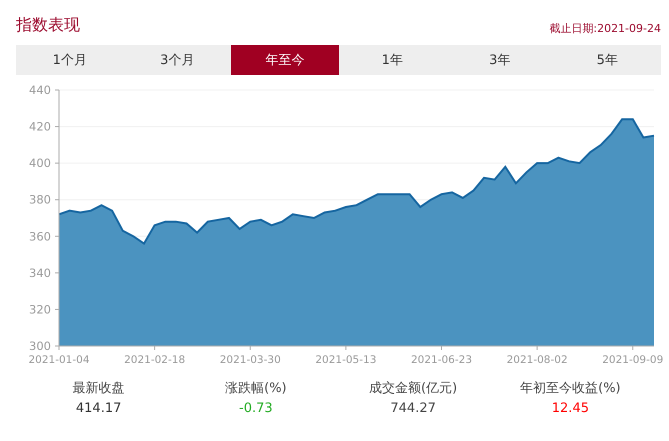 This screenshot has height=441, width=669. What do you see at coordinates (413, 388) in the screenshot?
I see `stat-label: 成交金额(亿元)` at bounding box center [413, 388].